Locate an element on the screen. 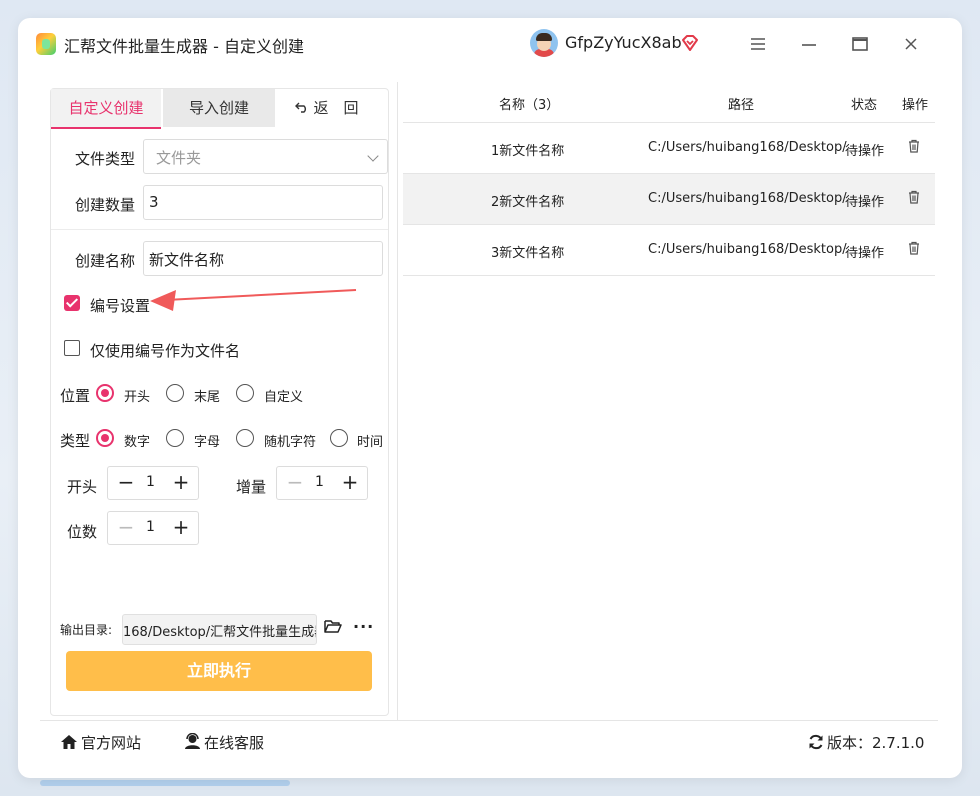  run-button: 立即执行 is located at coordinates (219, 671).